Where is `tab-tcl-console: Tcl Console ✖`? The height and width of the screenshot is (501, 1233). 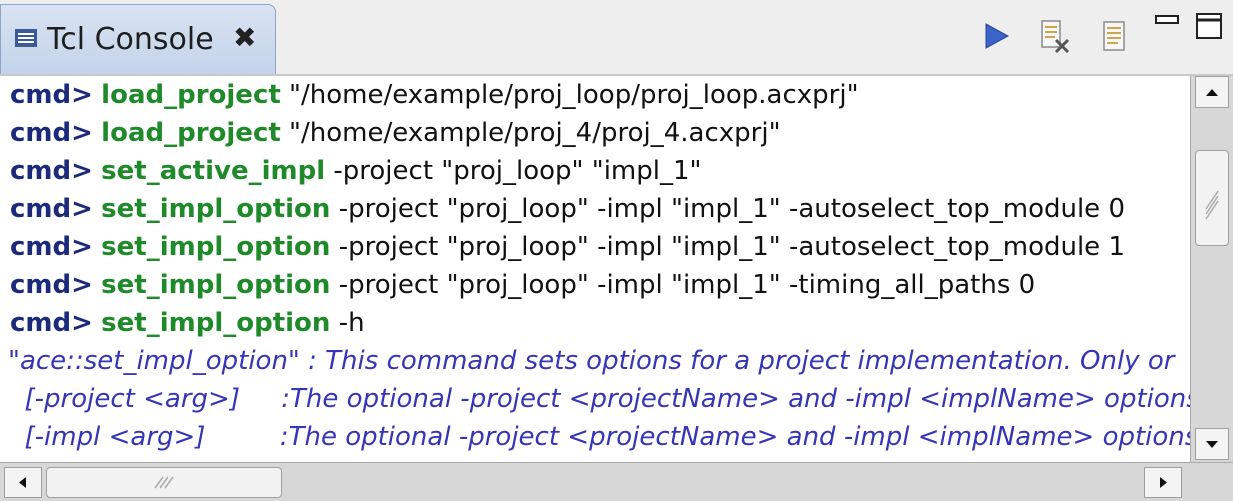
tab-tcl-console: Tcl Console ✖ is located at coordinates (138, 40).